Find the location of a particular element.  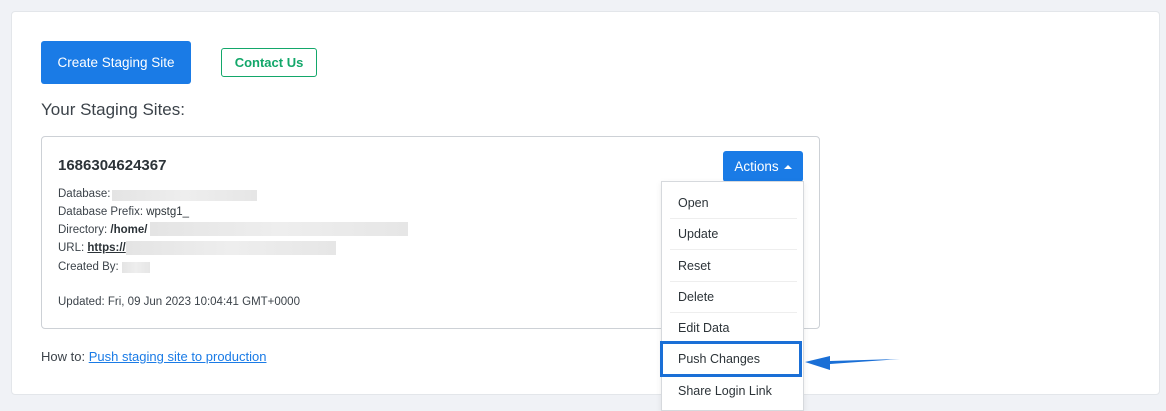

url-label: URL: is located at coordinates (71, 248).